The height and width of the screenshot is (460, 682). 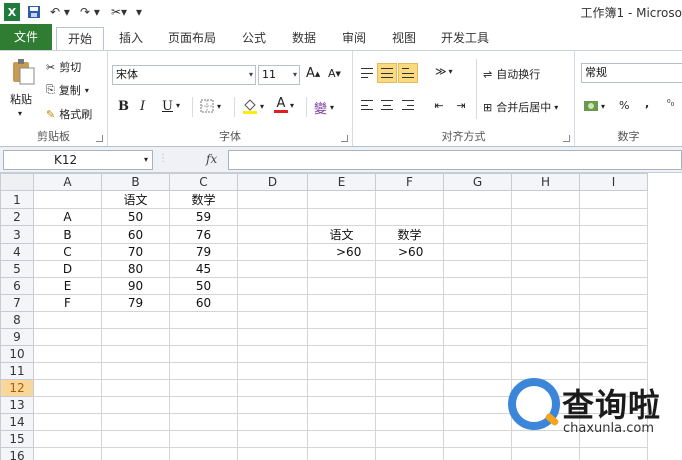 I want to click on row-header: 8, so click(x=17, y=320).